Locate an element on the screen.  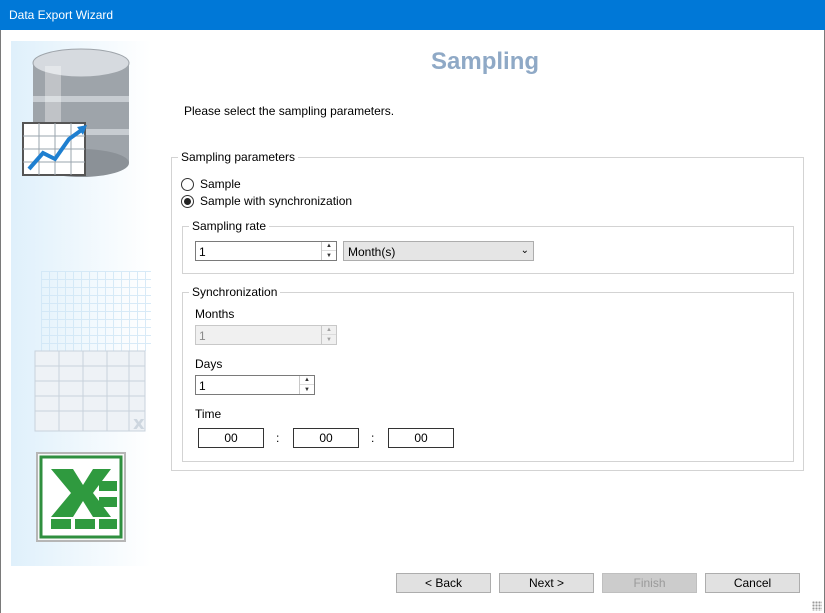
days-value: 1 is located at coordinates (202, 386).